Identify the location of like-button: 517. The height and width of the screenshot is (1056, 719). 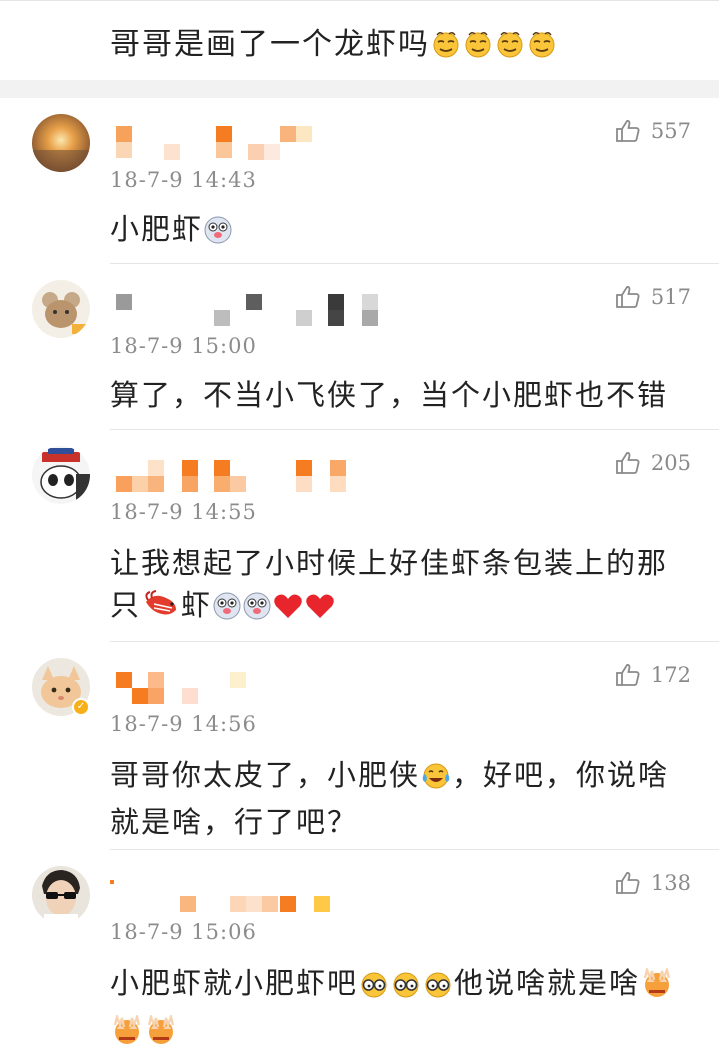
(653, 297).